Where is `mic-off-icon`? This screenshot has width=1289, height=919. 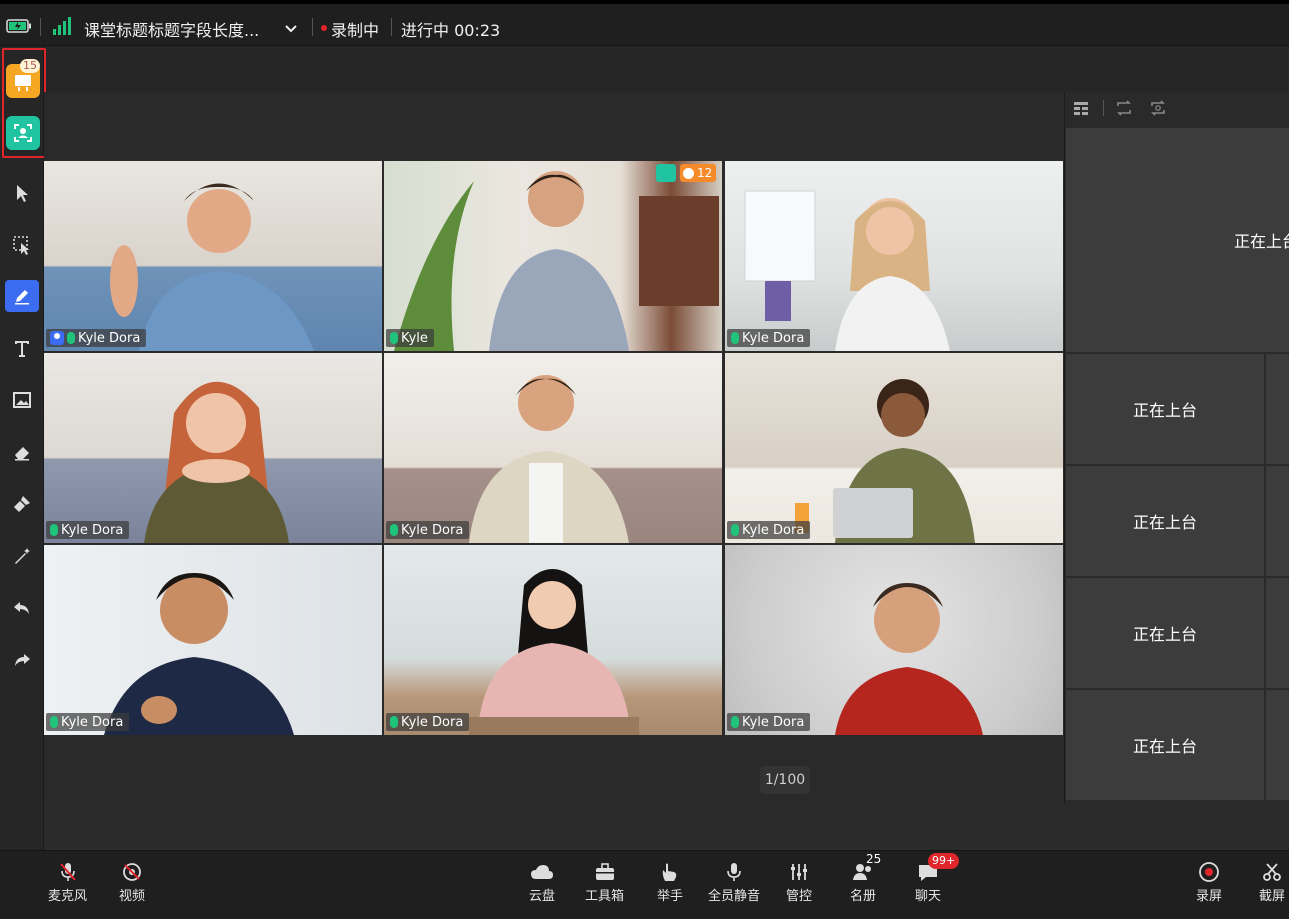 mic-off-icon is located at coordinates (68, 872).